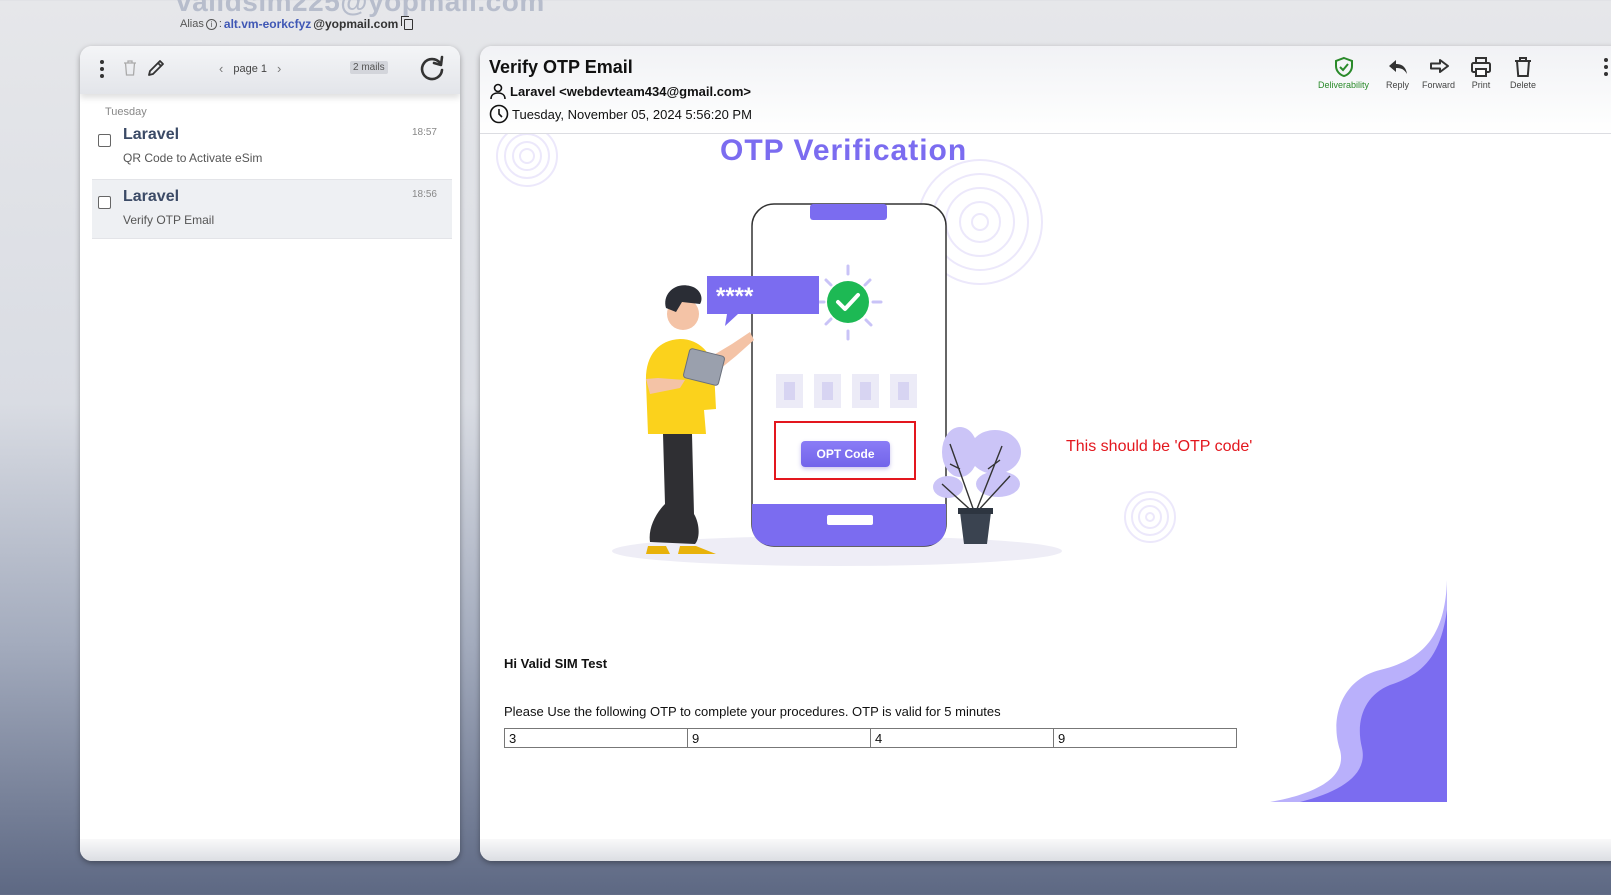 This screenshot has height=895, width=1611. I want to click on delete-label: Delete, so click(1523, 85).